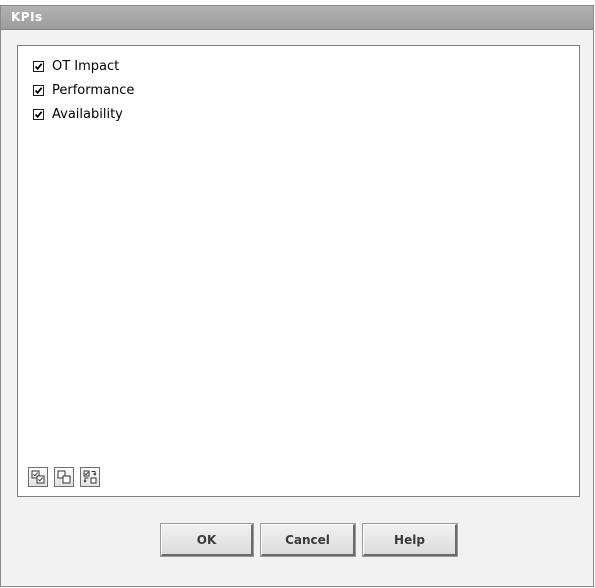  I want to click on help-button: Help, so click(410, 540).